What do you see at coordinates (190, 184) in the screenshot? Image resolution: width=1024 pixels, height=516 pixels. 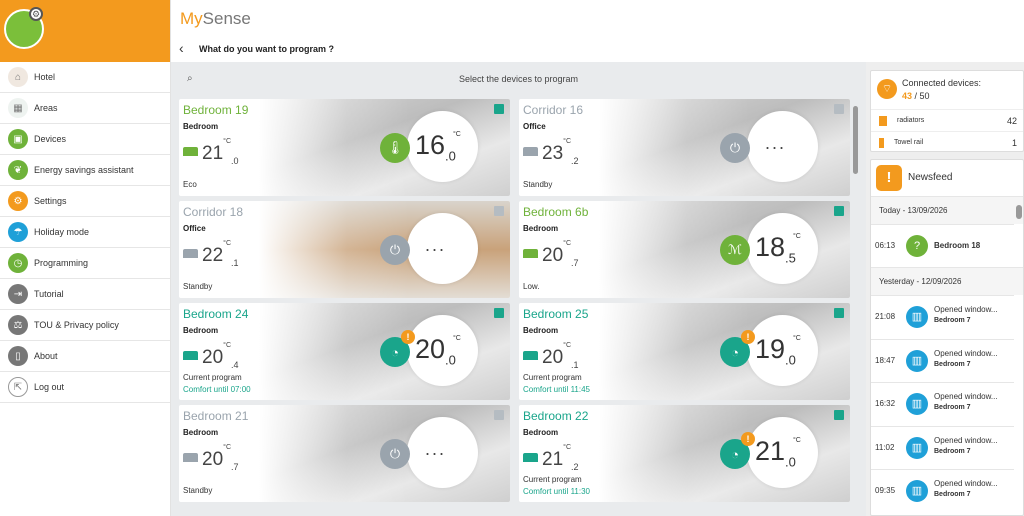 I see `status-text: Eco` at bounding box center [190, 184].